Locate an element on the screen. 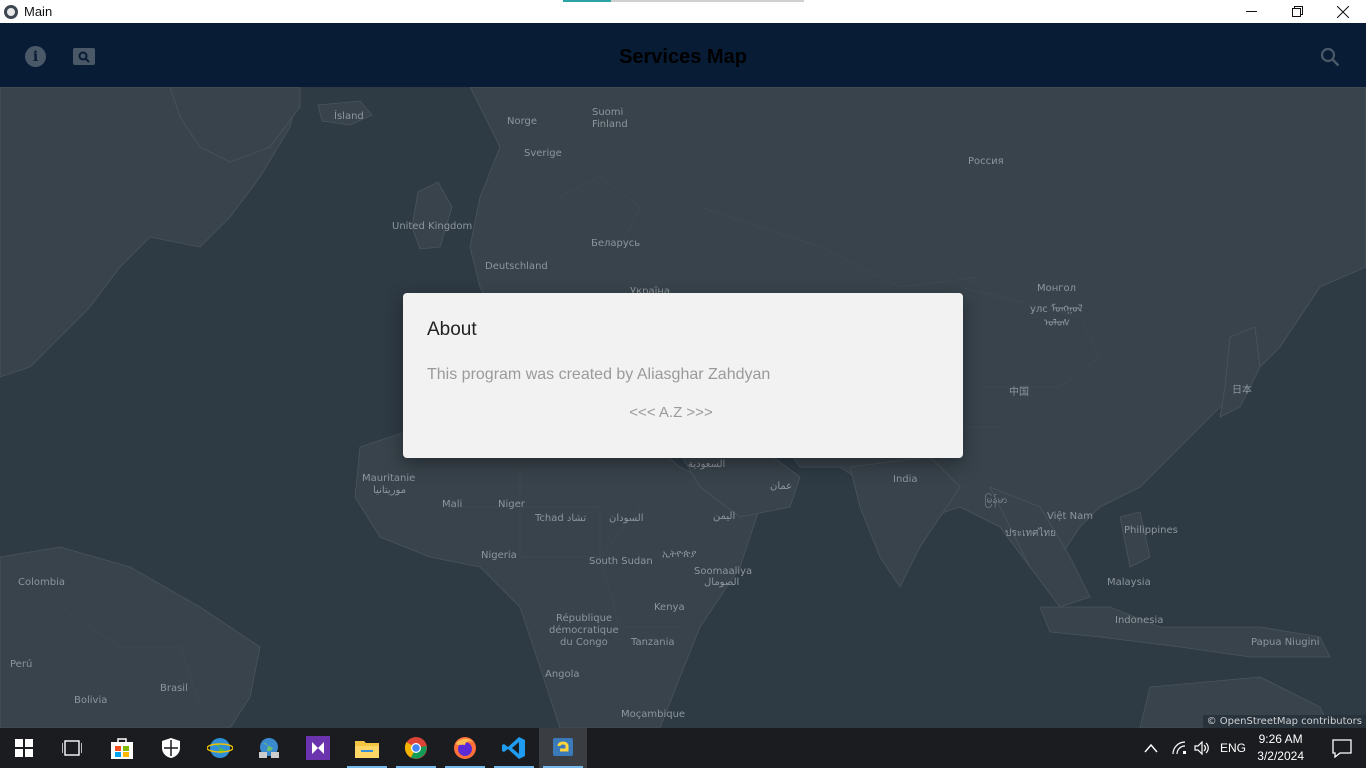  map-label: ประเทศไทย is located at coordinates (1030, 533).